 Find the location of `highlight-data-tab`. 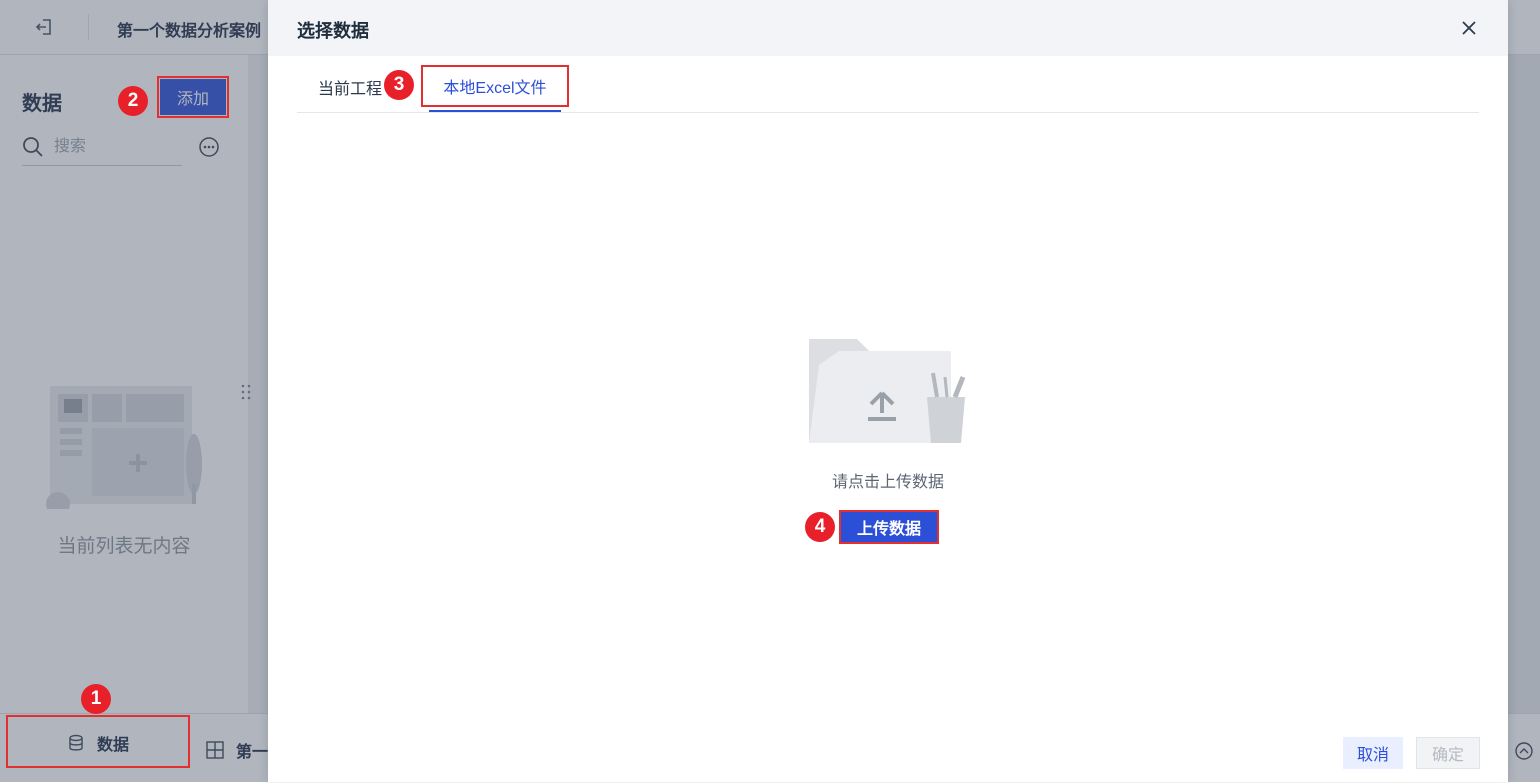

highlight-data-tab is located at coordinates (98, 741).